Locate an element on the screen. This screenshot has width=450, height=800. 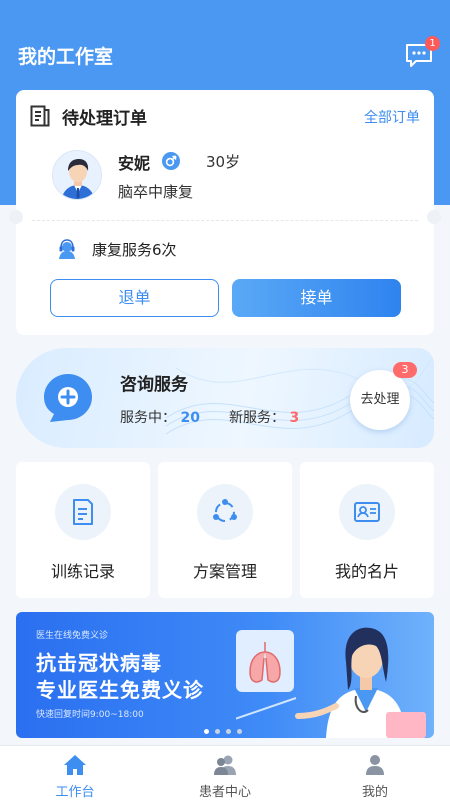
plan-management-icon is located at coordinates (225, 510).